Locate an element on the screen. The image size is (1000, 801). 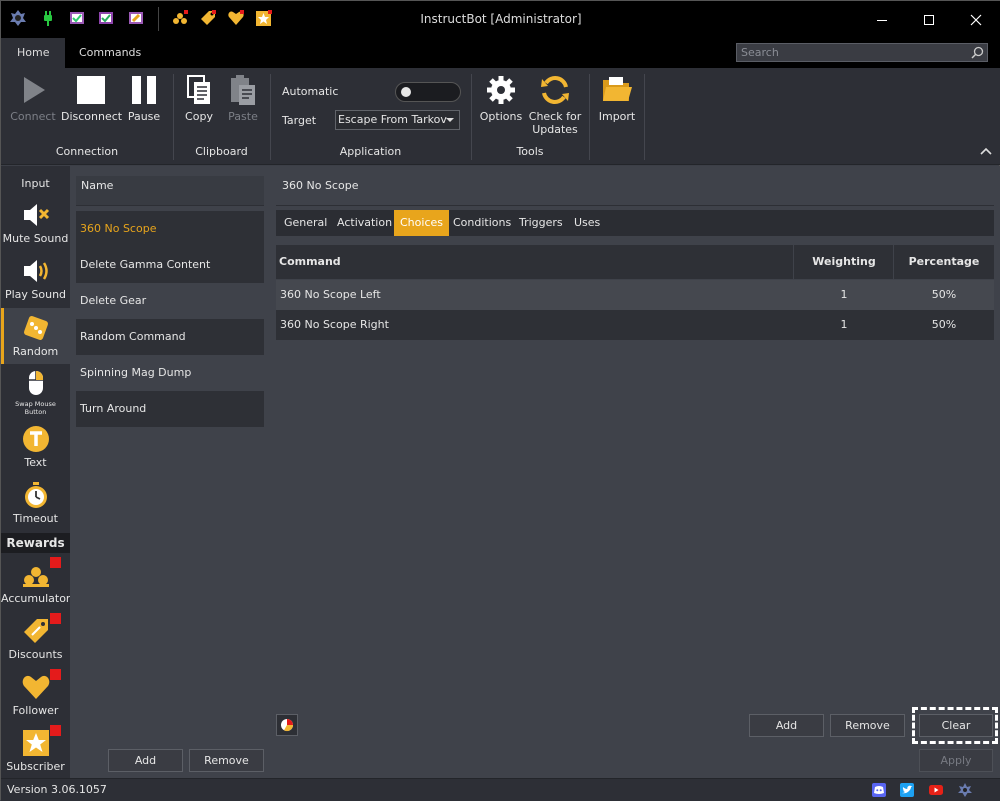
cell-weighting: 1 is located at coordinates (844, 324).